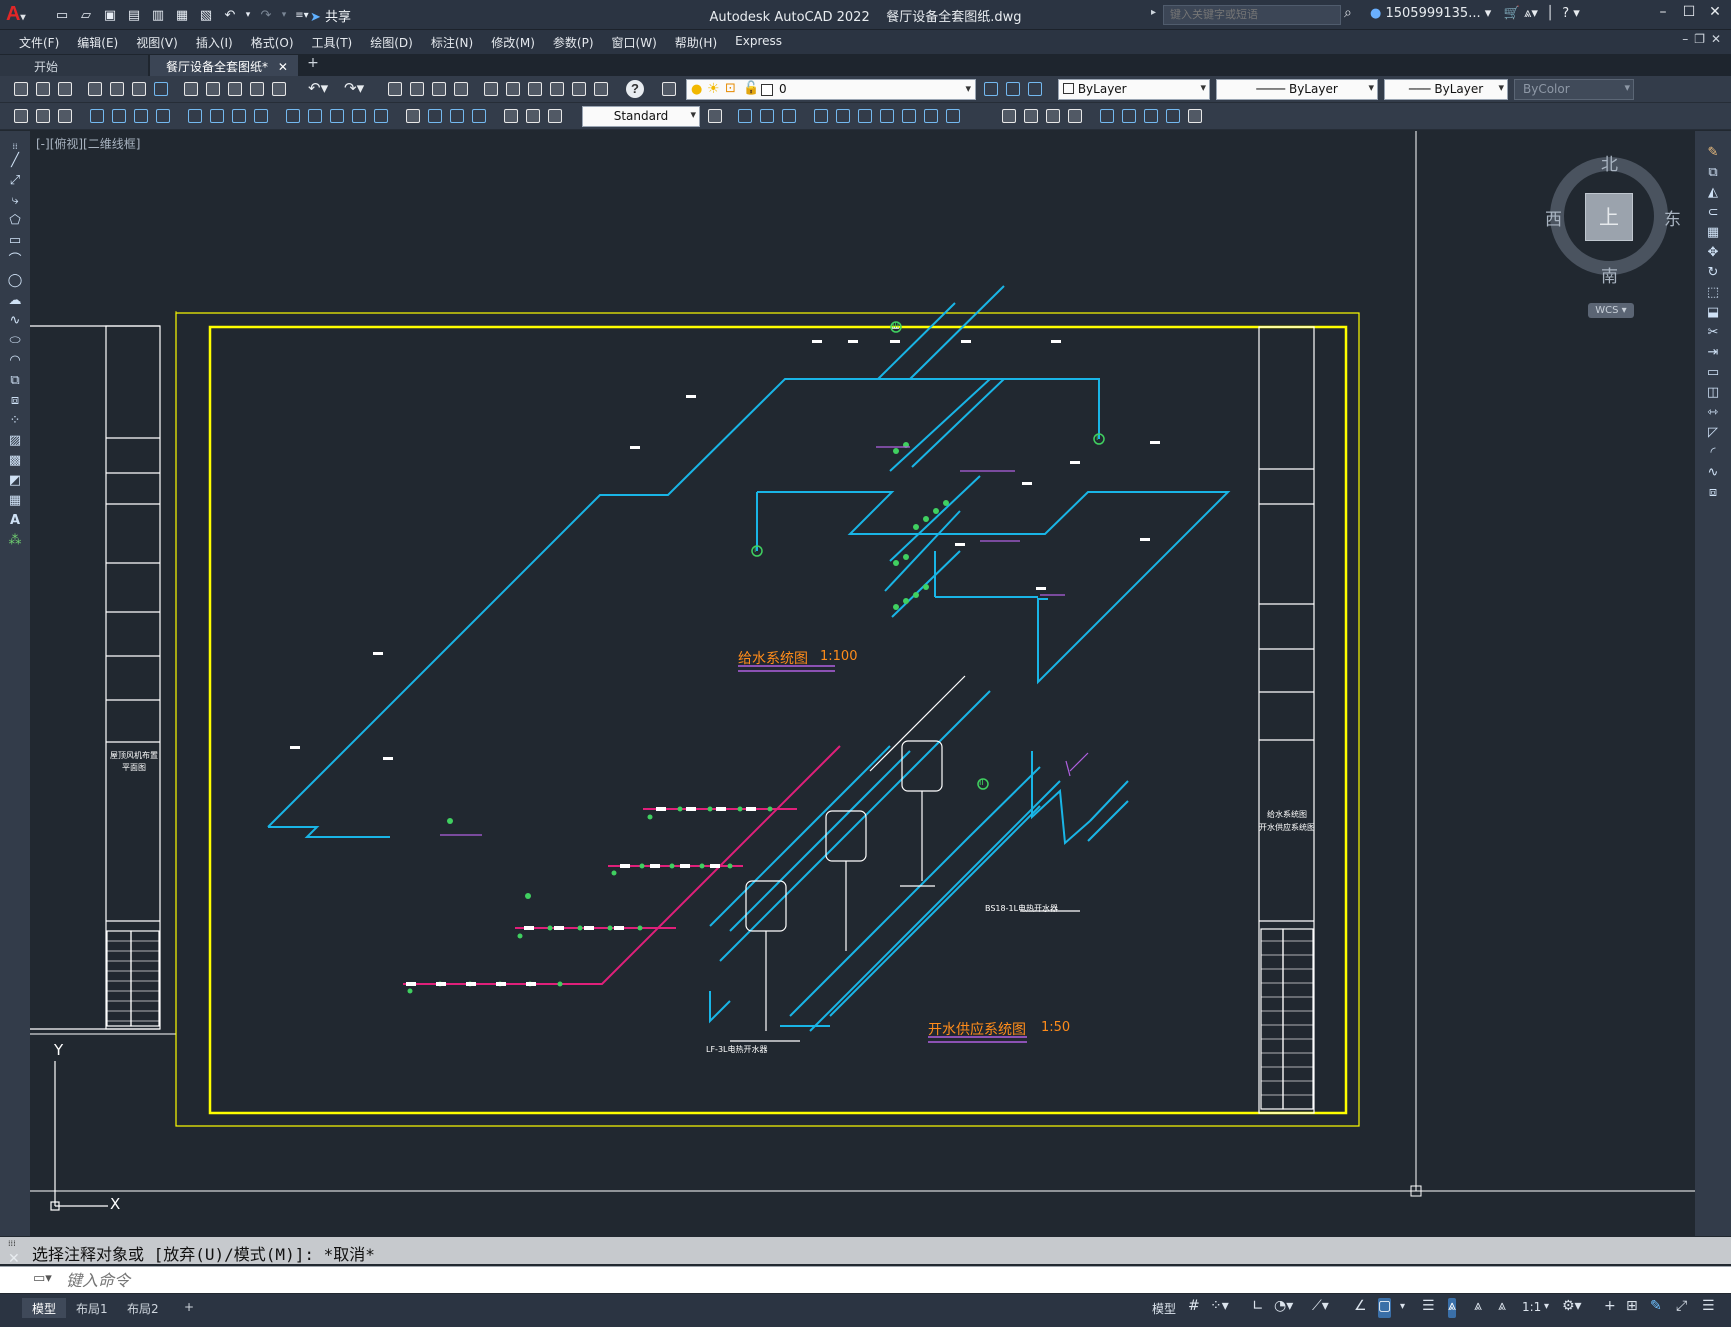 This screenshot has width=1731, height=1327. What do you see at coordinates (1546, 1308) in the screenshot?
I see `chevron-down-icon: ▾` at bounding box center [1546, 1308].